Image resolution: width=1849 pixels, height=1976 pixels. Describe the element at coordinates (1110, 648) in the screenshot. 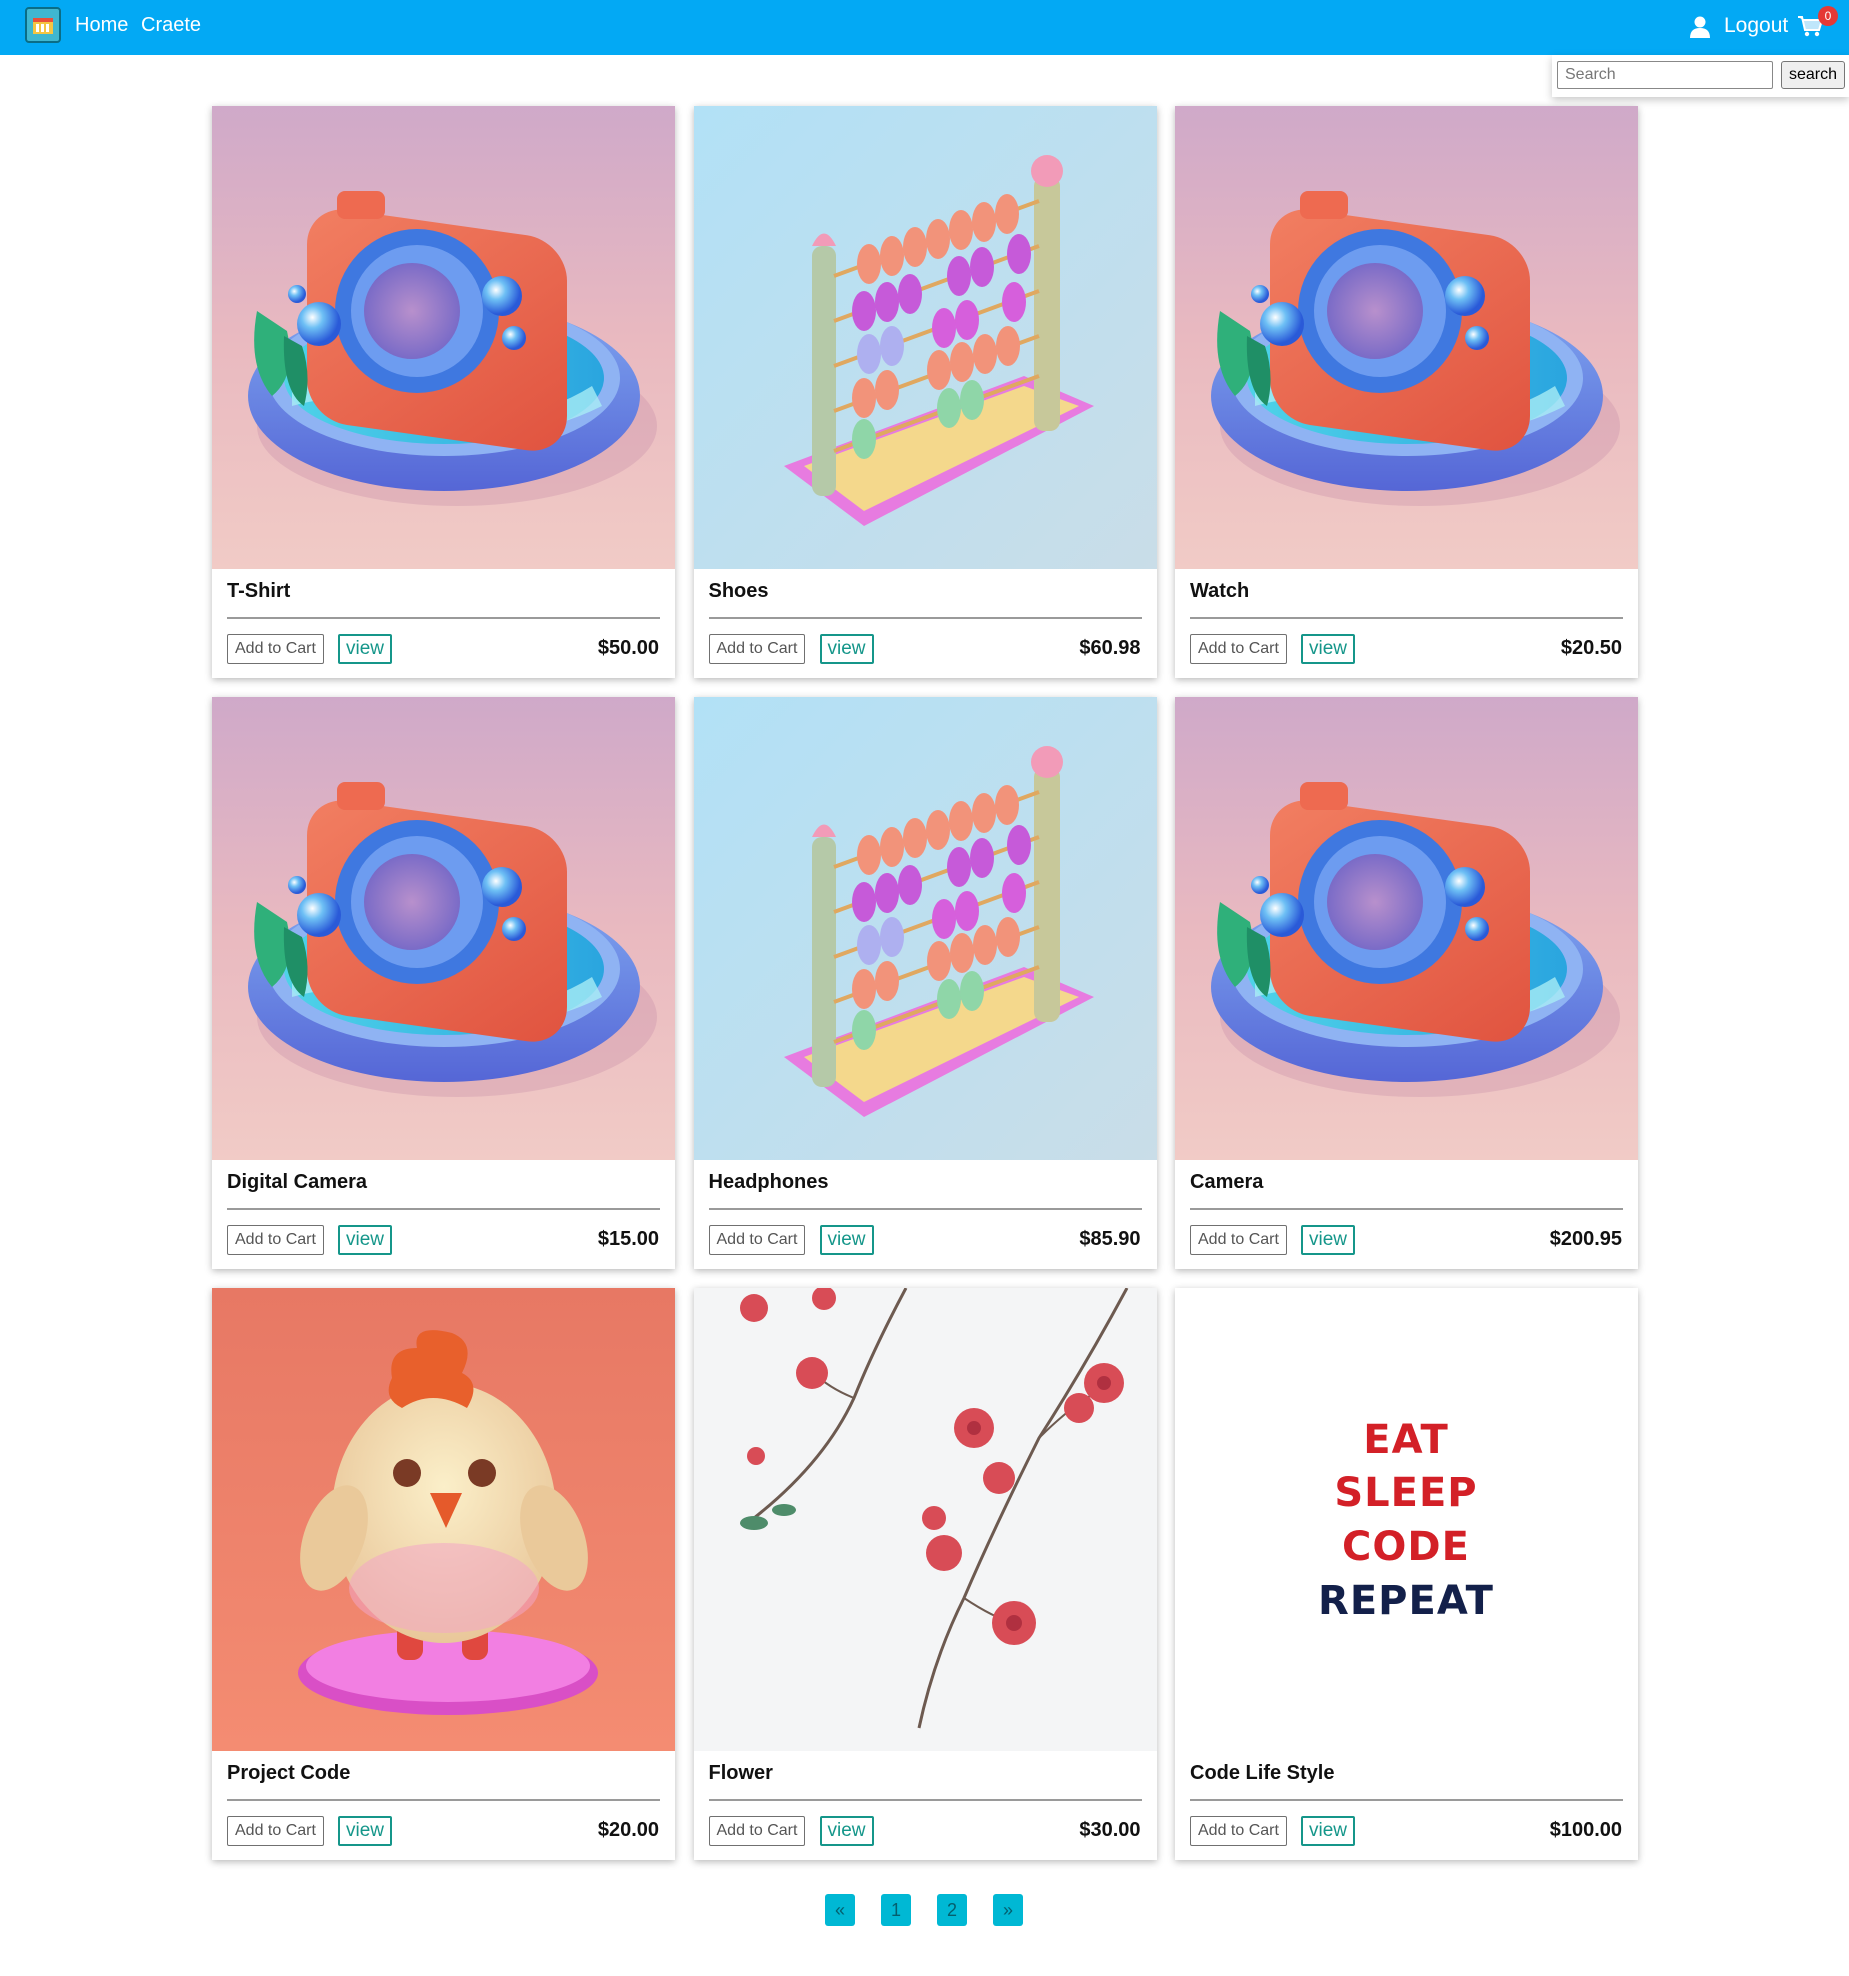

I see `product-price: $60.98` at that location.